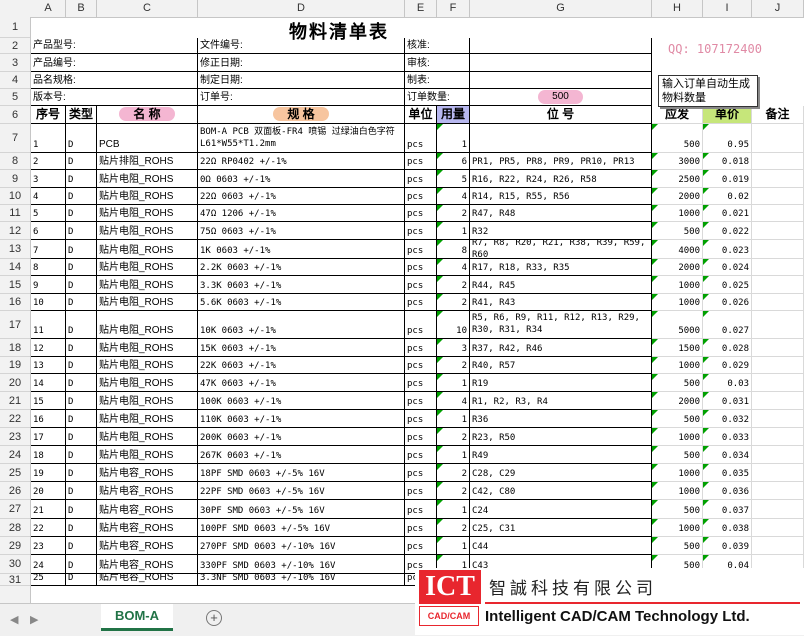 This screenshot has height=636, width=804. I want to click on row-header-22: 22, so click(15, 419).